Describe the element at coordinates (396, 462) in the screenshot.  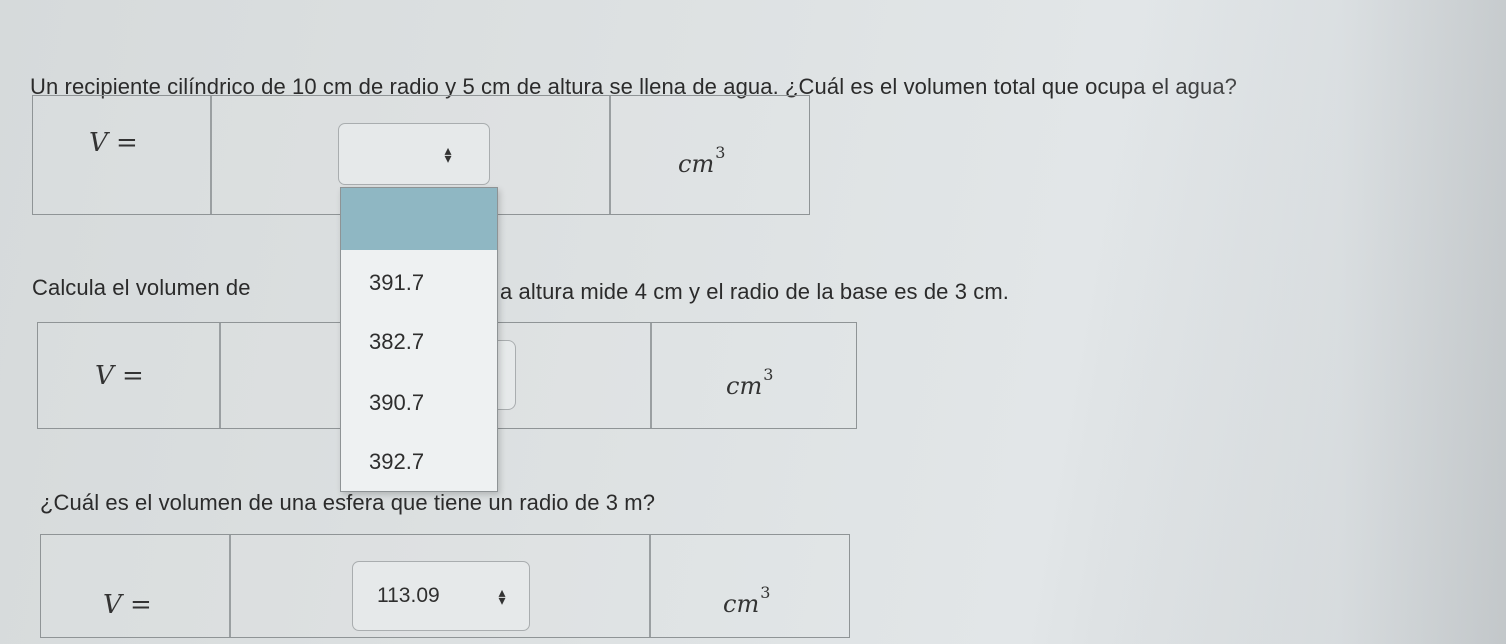
I see `dropdown-option: 392.7` at that location.